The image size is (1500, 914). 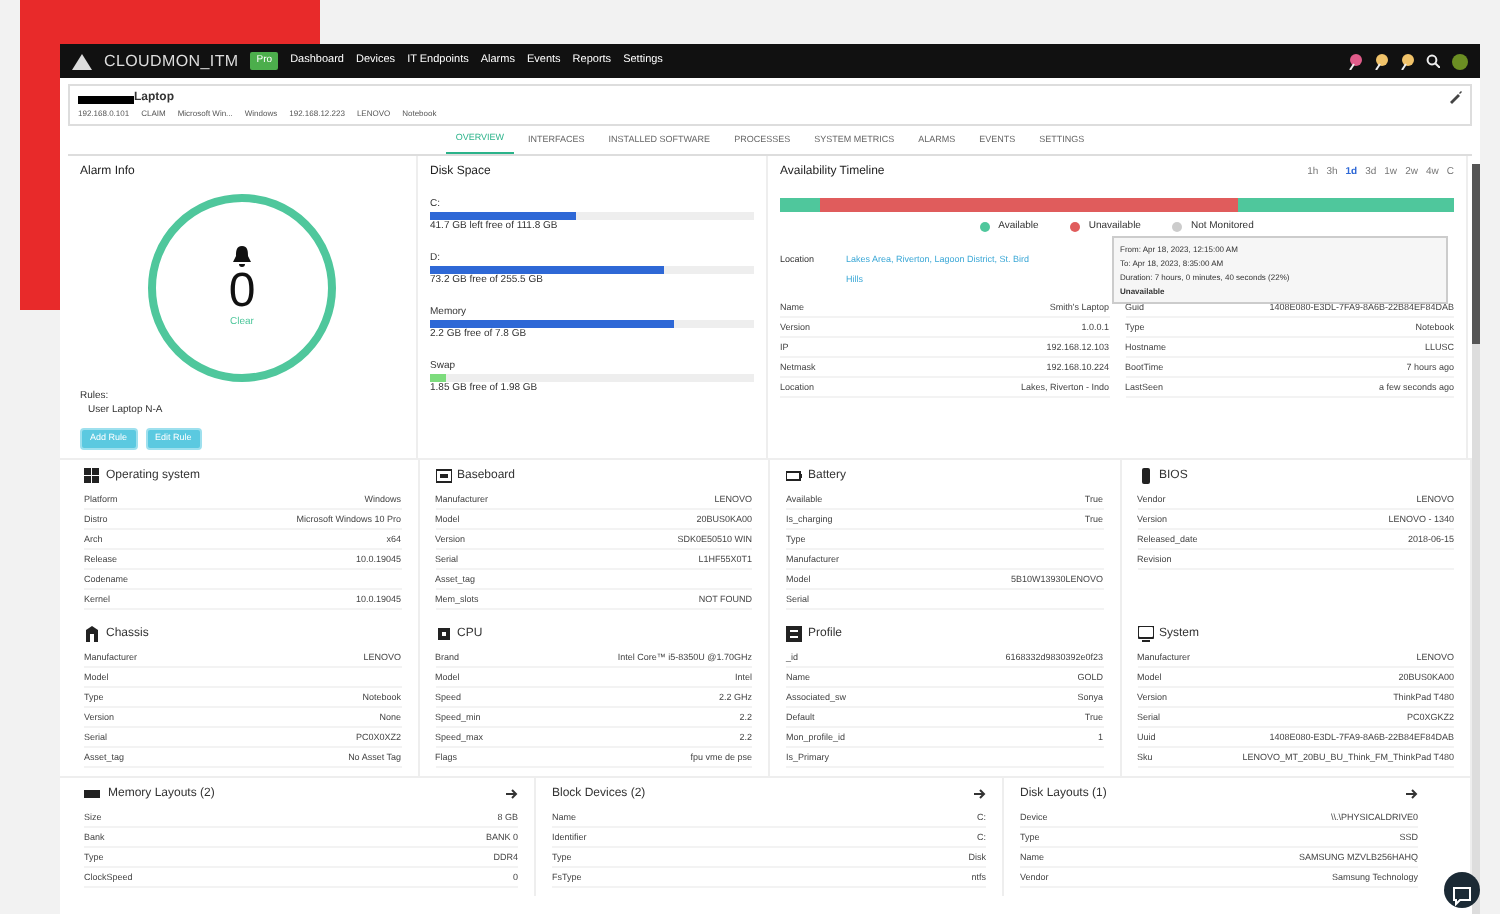 I want to click on search-icon, so click(x=1433, y=61).